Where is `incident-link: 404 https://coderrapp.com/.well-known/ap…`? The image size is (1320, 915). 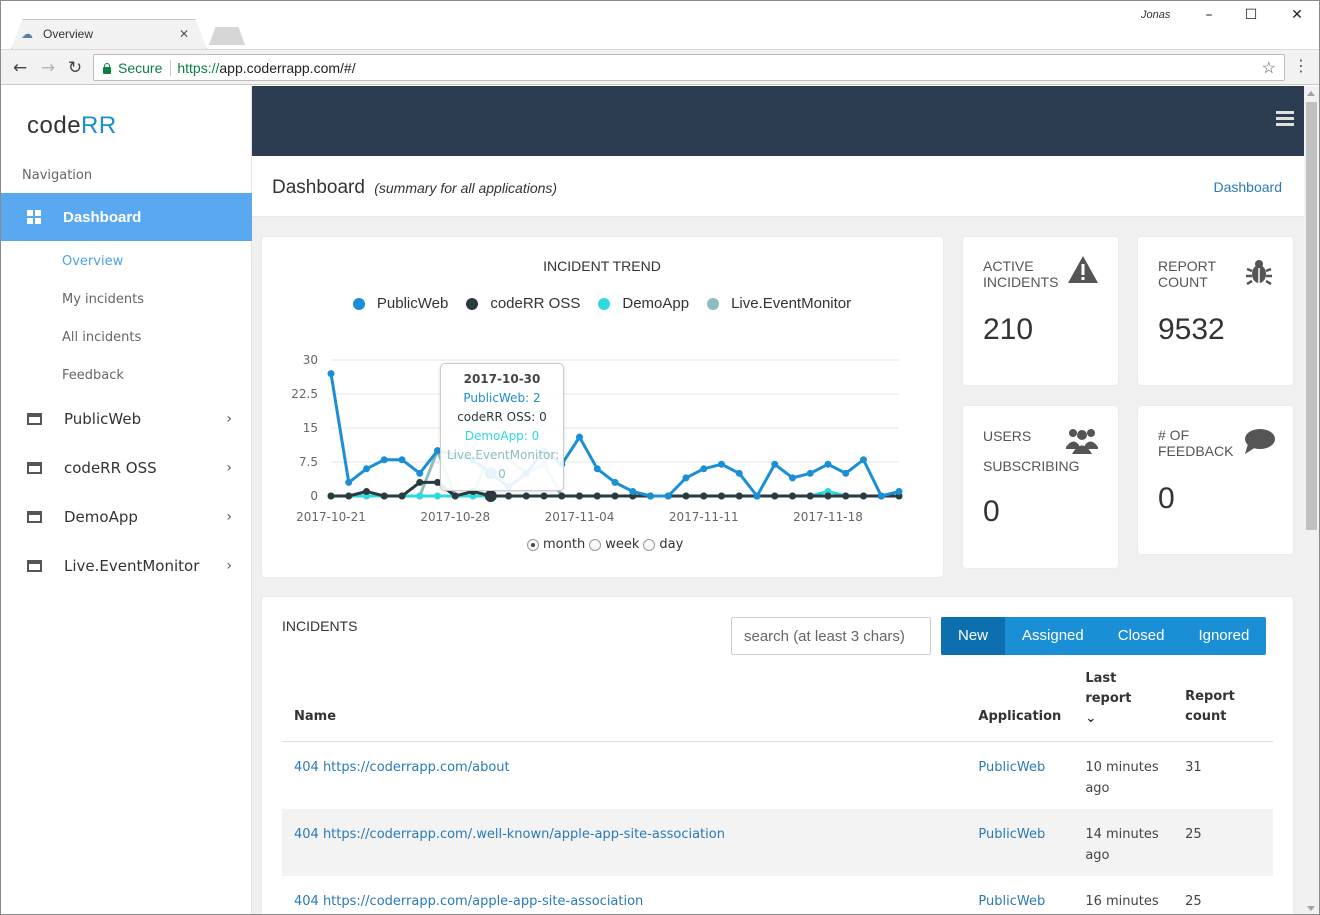 incident-link: 404 https://coderrapp.com/.well-known/ap… is located at coordinates (509, 834).